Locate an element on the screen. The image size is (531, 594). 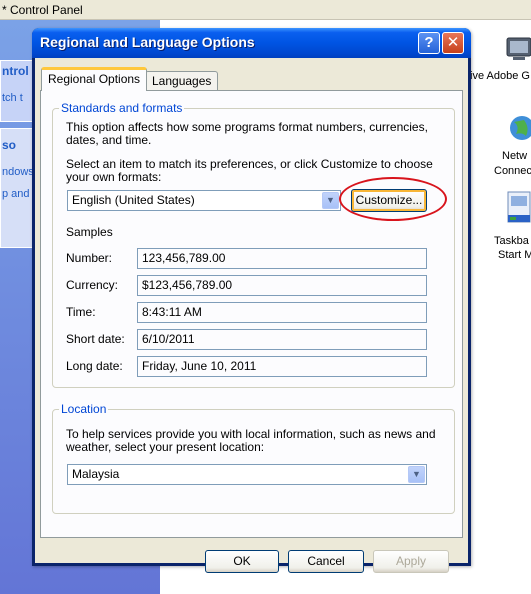
sample-long-date-label: Long date: is located at coordinates (94, 366).